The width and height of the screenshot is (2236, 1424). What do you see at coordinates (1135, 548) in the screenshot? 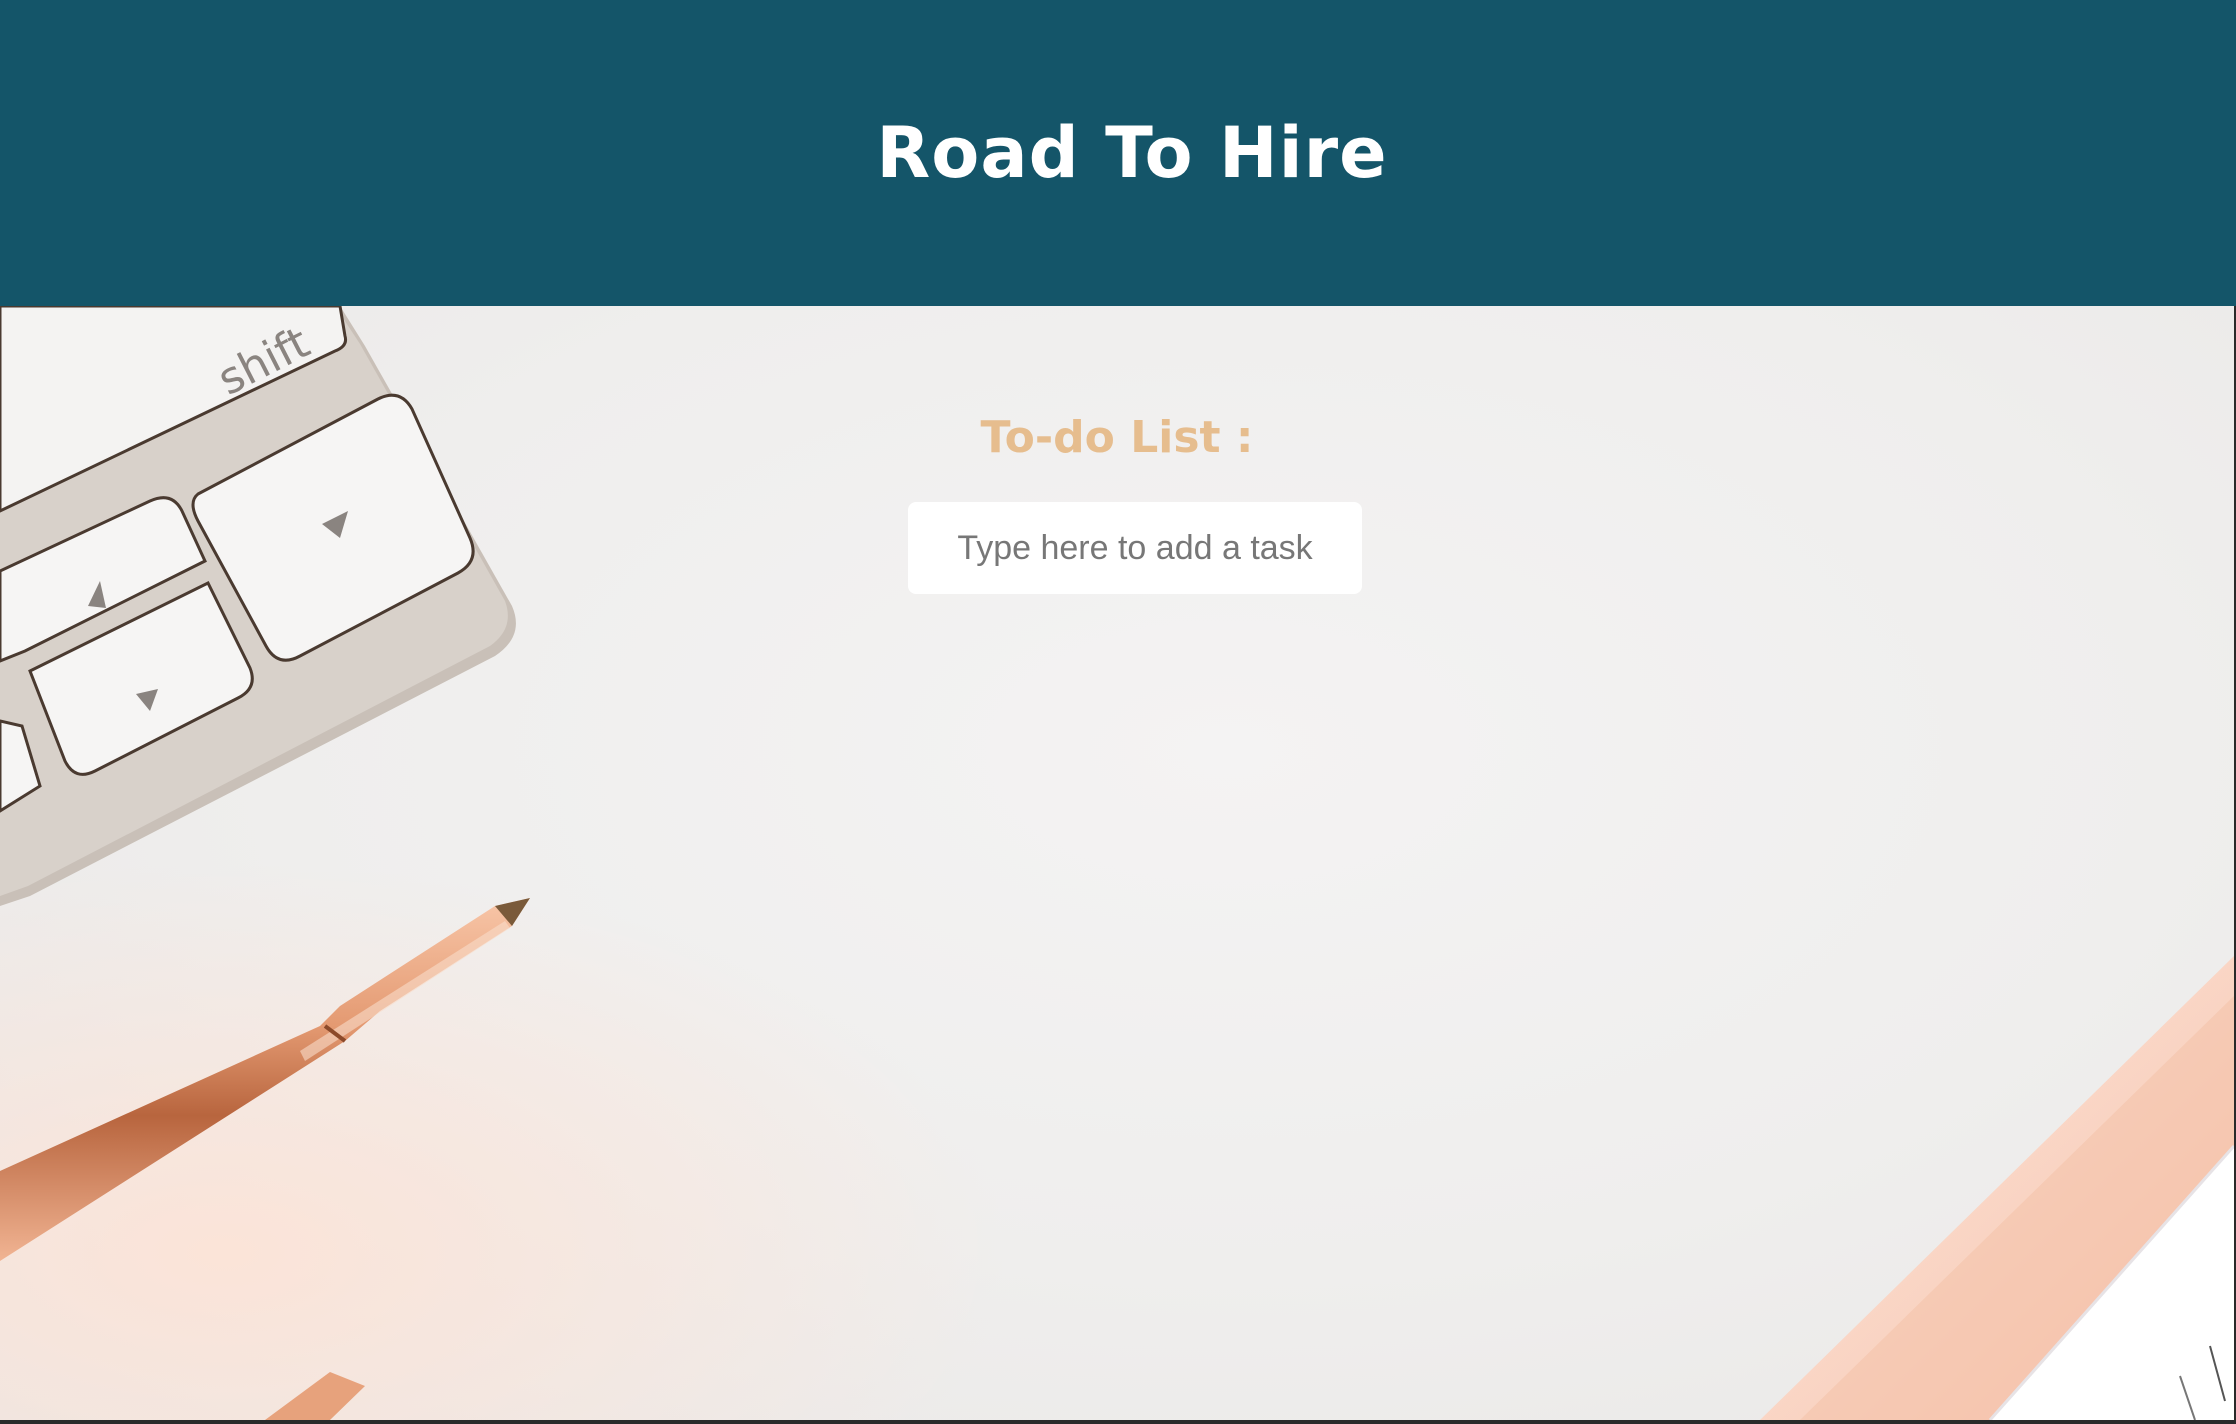
I see `add-task-input` at bounding box center [1135, 548].